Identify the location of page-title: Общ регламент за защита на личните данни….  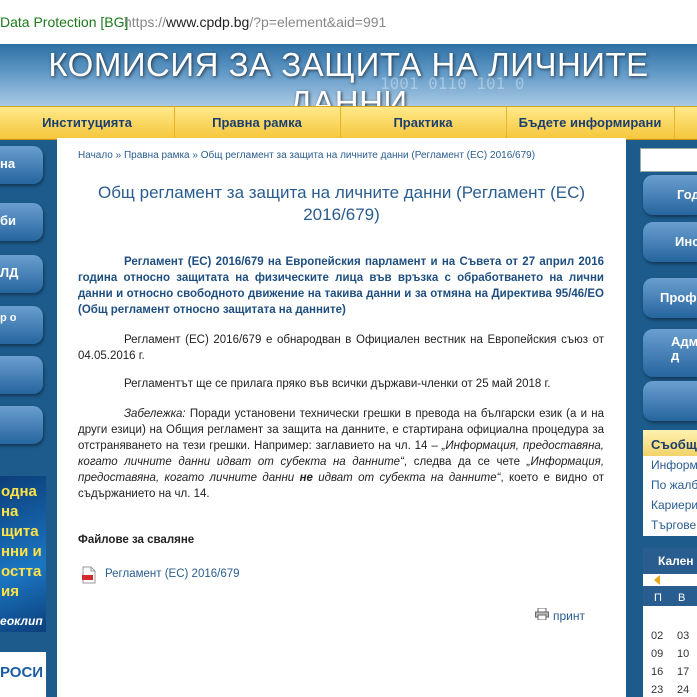
(341, 203).